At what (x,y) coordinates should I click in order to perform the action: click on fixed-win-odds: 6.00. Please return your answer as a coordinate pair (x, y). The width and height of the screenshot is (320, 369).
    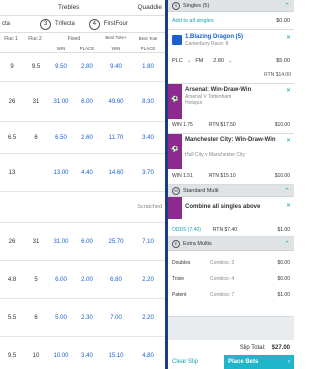
    Looking at the image, I should click on (61, 280).